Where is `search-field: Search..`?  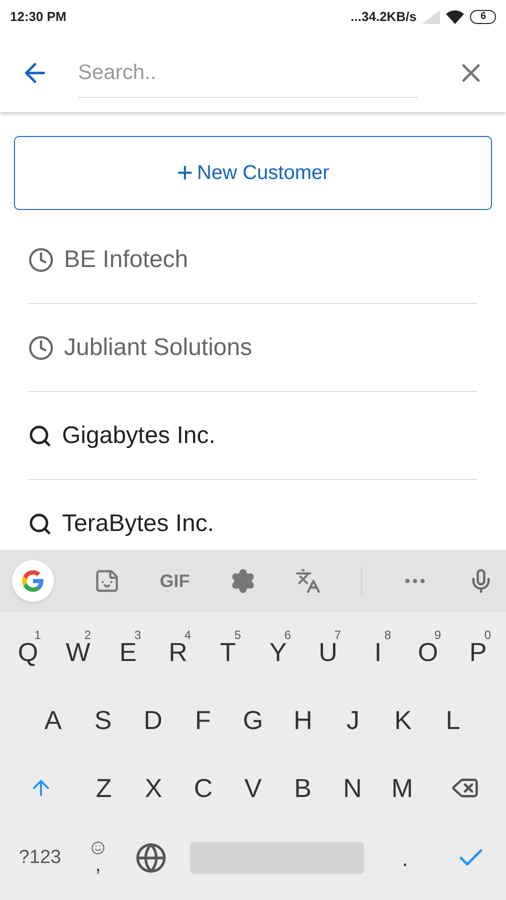
search-field: Search.. is located at coordinates (248, 73).